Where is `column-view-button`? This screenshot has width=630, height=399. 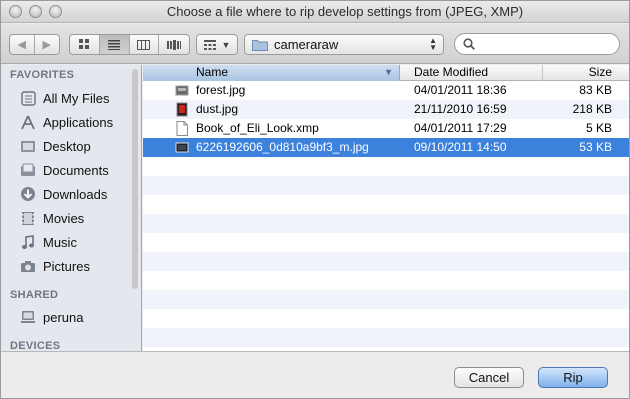
column-view-button is located at coordinates (145, 44).